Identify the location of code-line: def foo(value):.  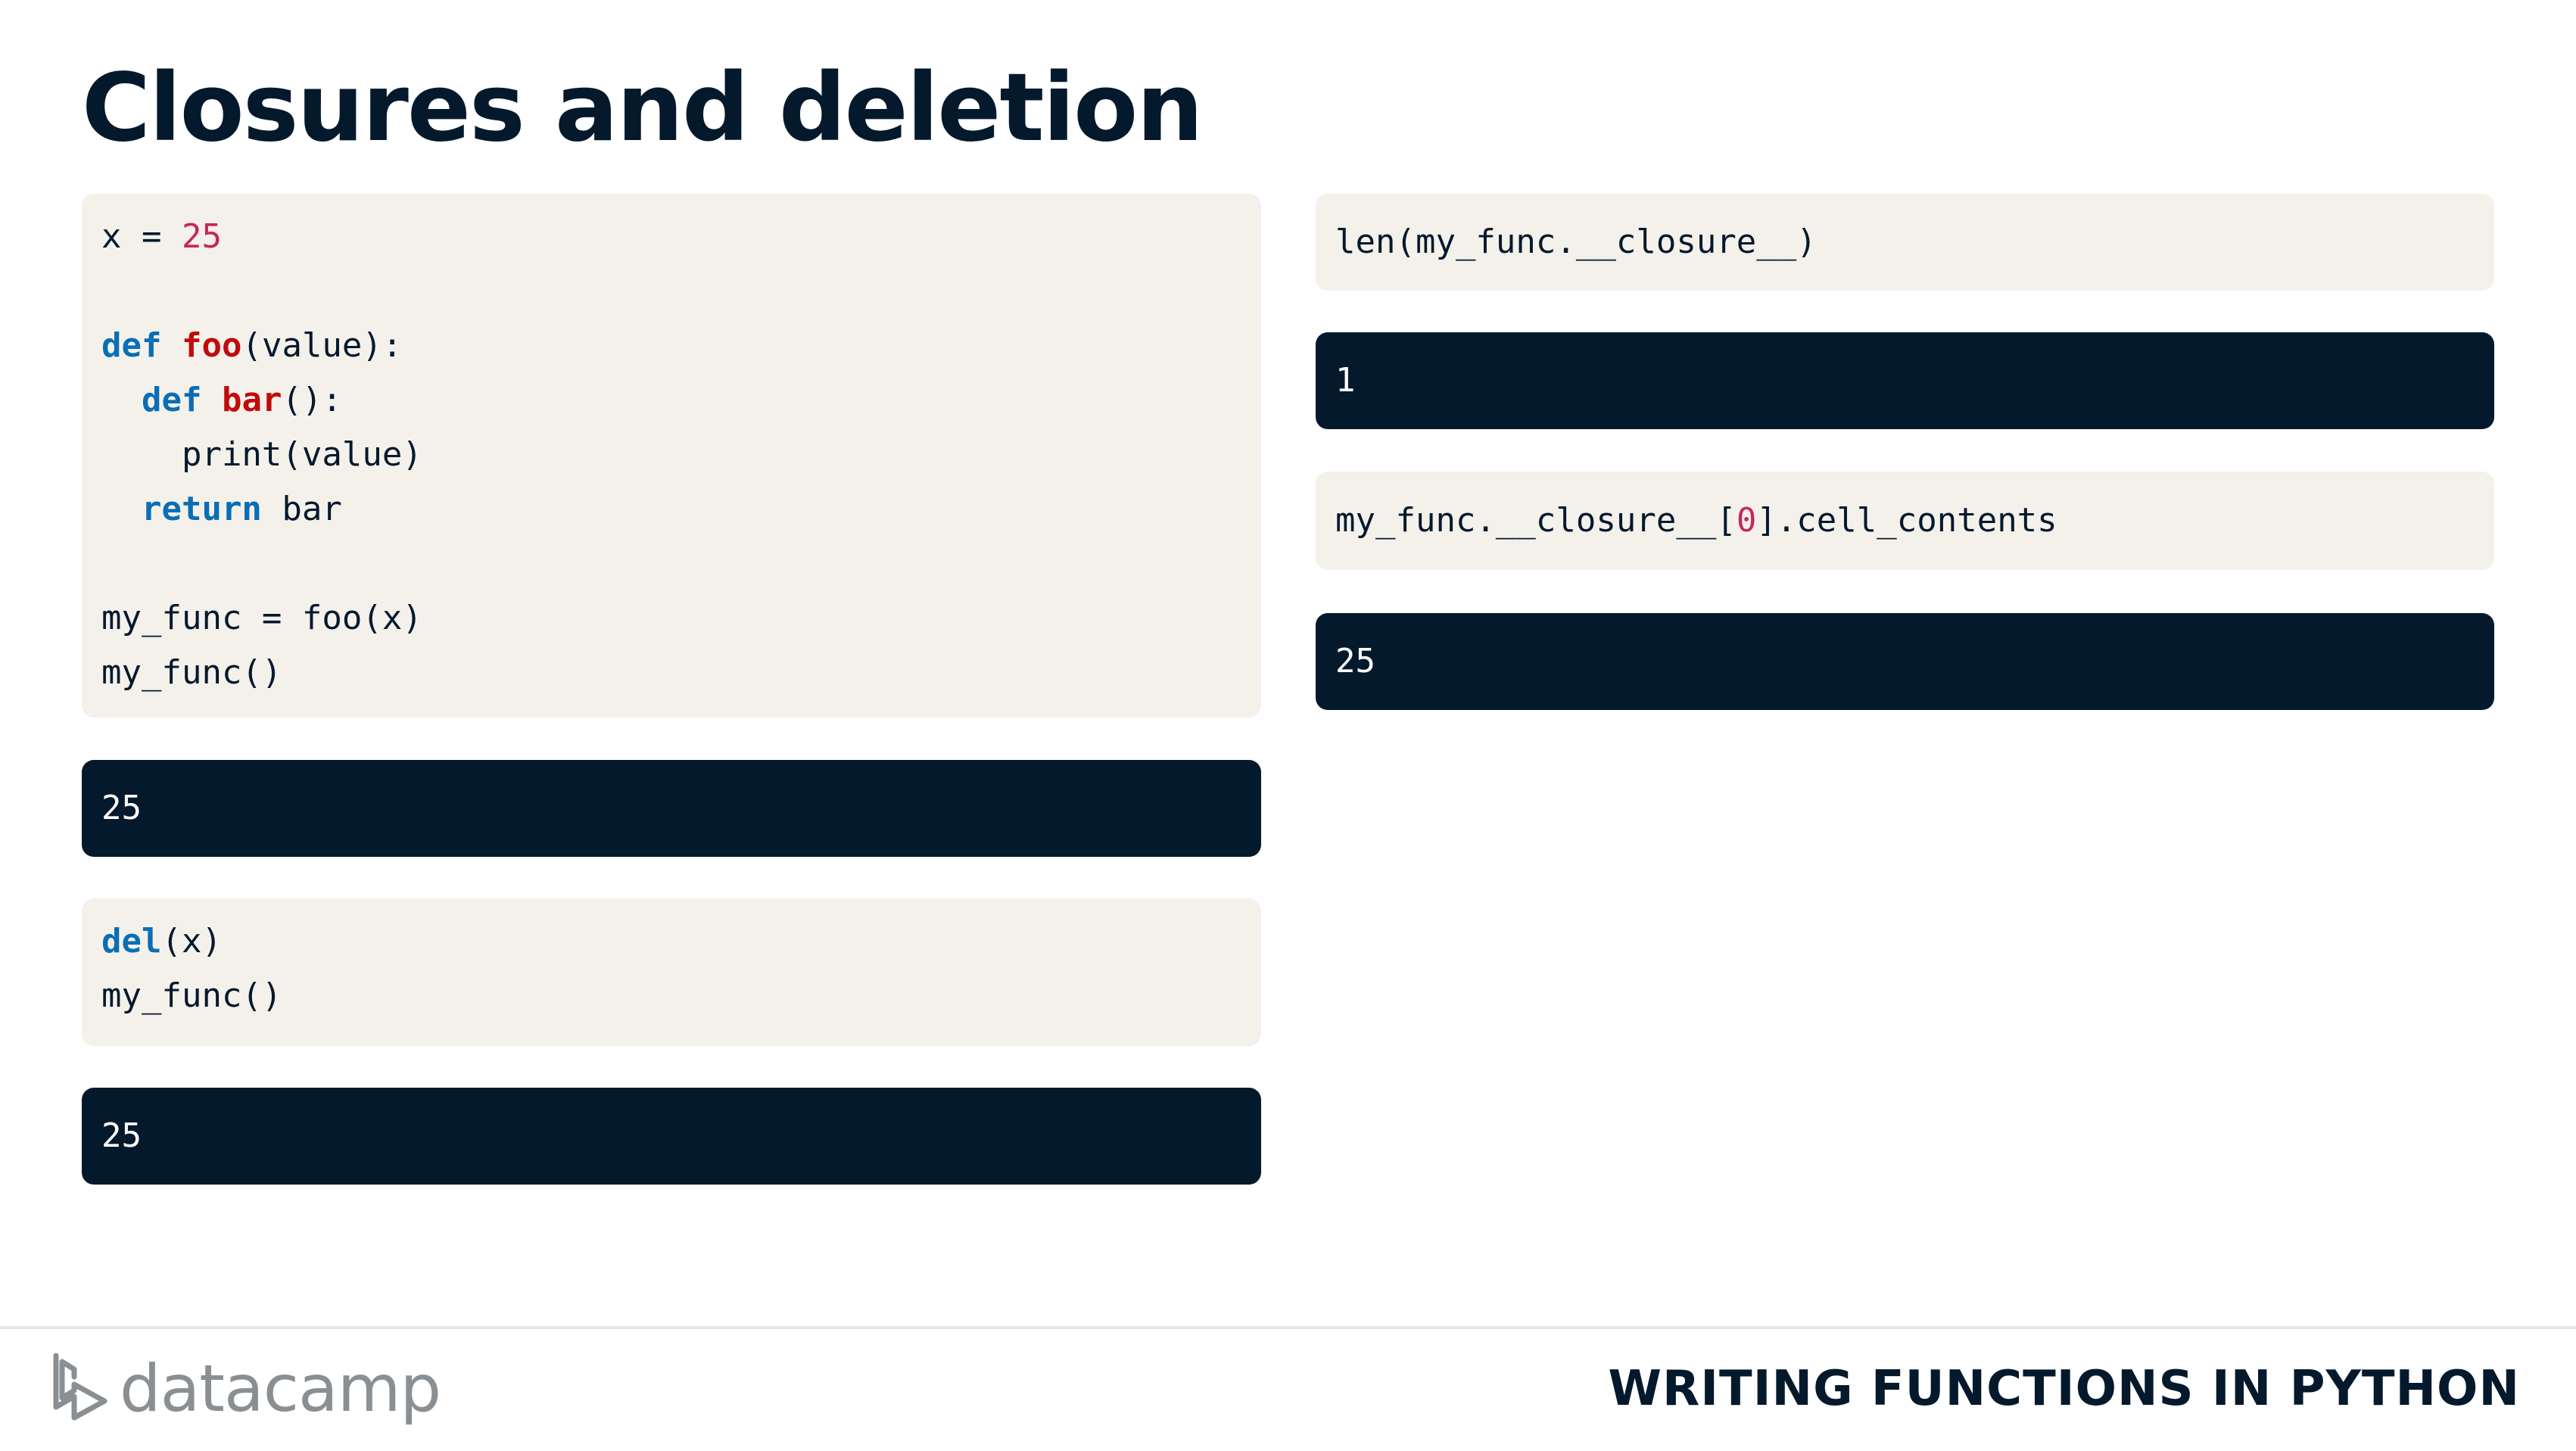
(671, 346).